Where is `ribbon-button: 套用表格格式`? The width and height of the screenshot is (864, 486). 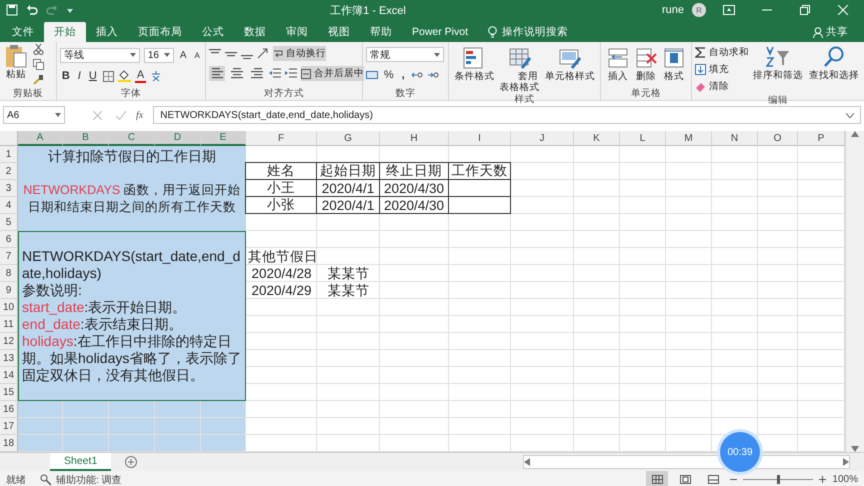
ribbon-button: 套用表格格式 is located at coordinates (519, 69).